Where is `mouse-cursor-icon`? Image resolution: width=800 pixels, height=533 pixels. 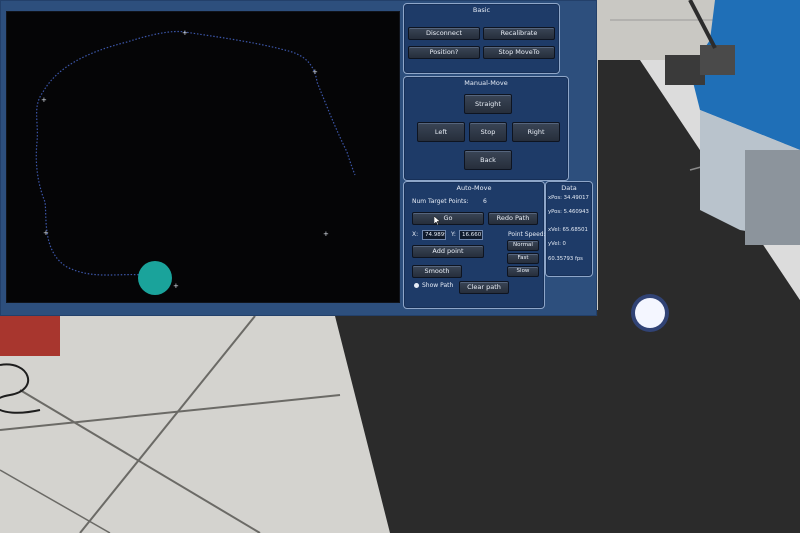
mouse-cursor-icon is located at coordinates (437, 220).